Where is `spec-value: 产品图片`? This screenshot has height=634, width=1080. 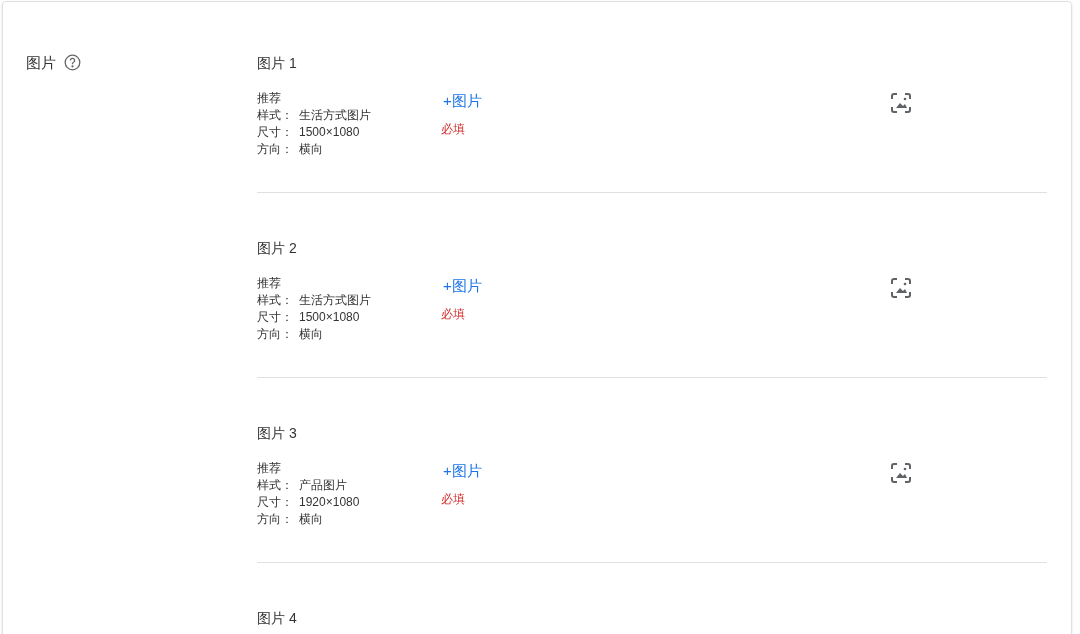
spec-value: 产品图片 is located at coordinates (323, 485).